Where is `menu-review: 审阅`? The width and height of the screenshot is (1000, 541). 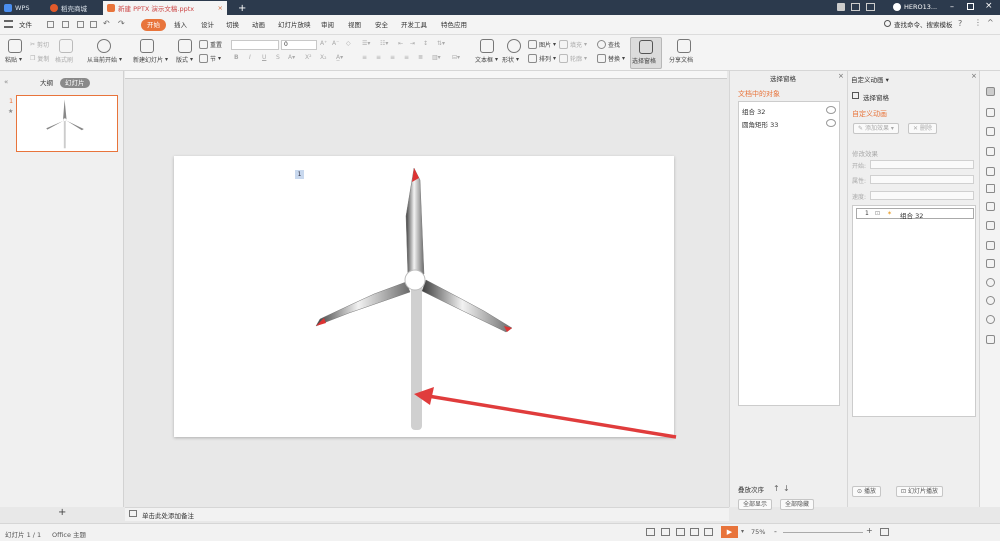 menu-review: 审阅 is located at coordinates (327, 25).